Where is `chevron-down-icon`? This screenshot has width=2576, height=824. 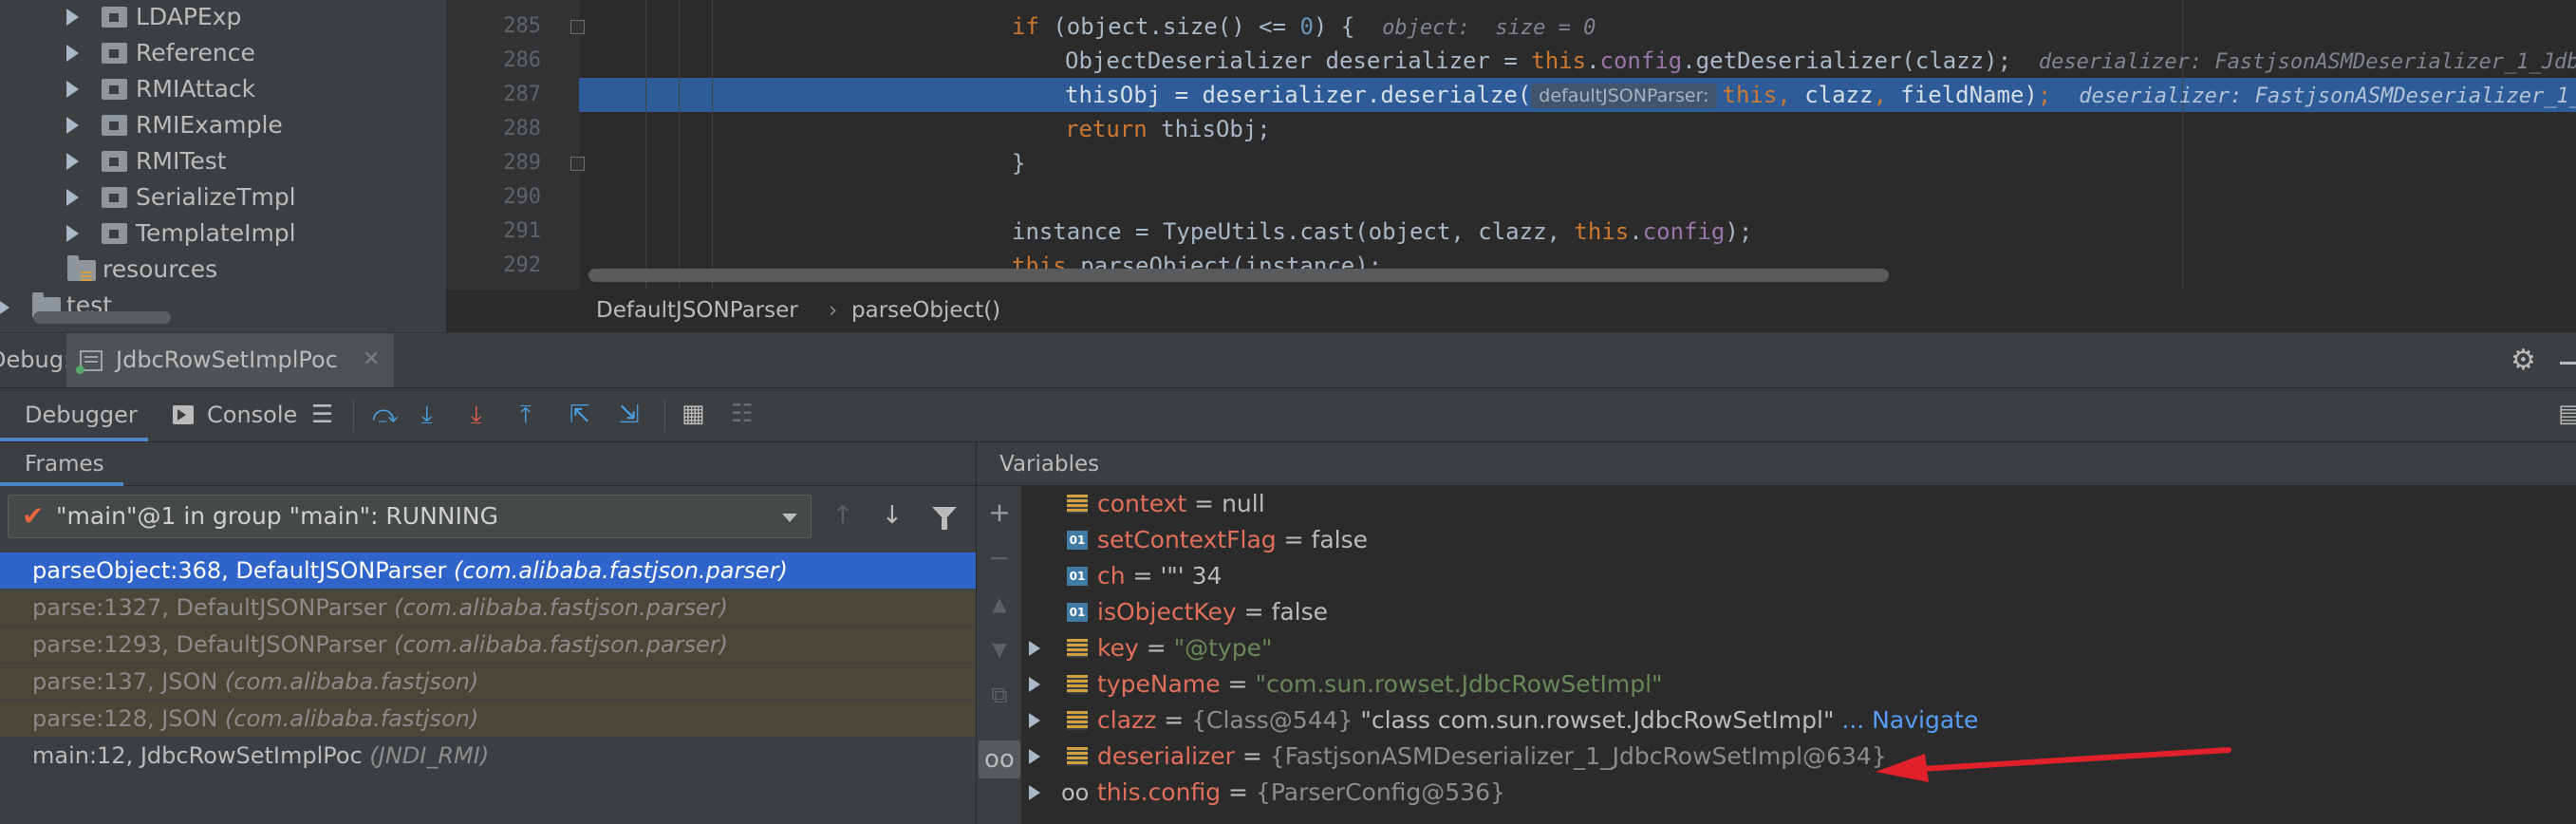 chevron-down-icon is located at coordinates (789, 518).